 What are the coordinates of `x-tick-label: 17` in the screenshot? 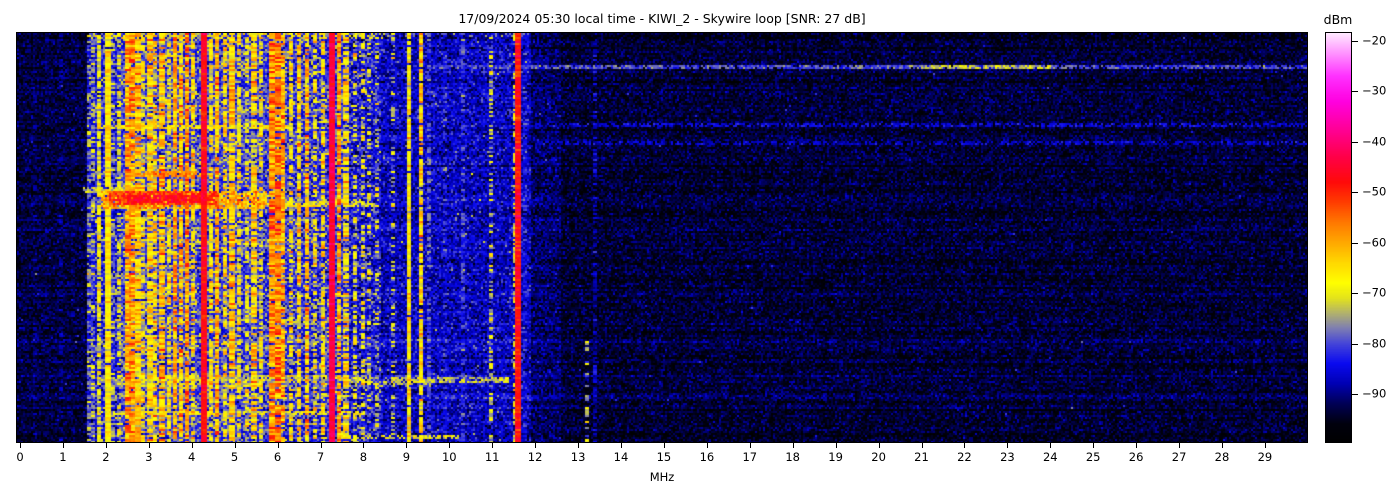 It's located at (750, 457).